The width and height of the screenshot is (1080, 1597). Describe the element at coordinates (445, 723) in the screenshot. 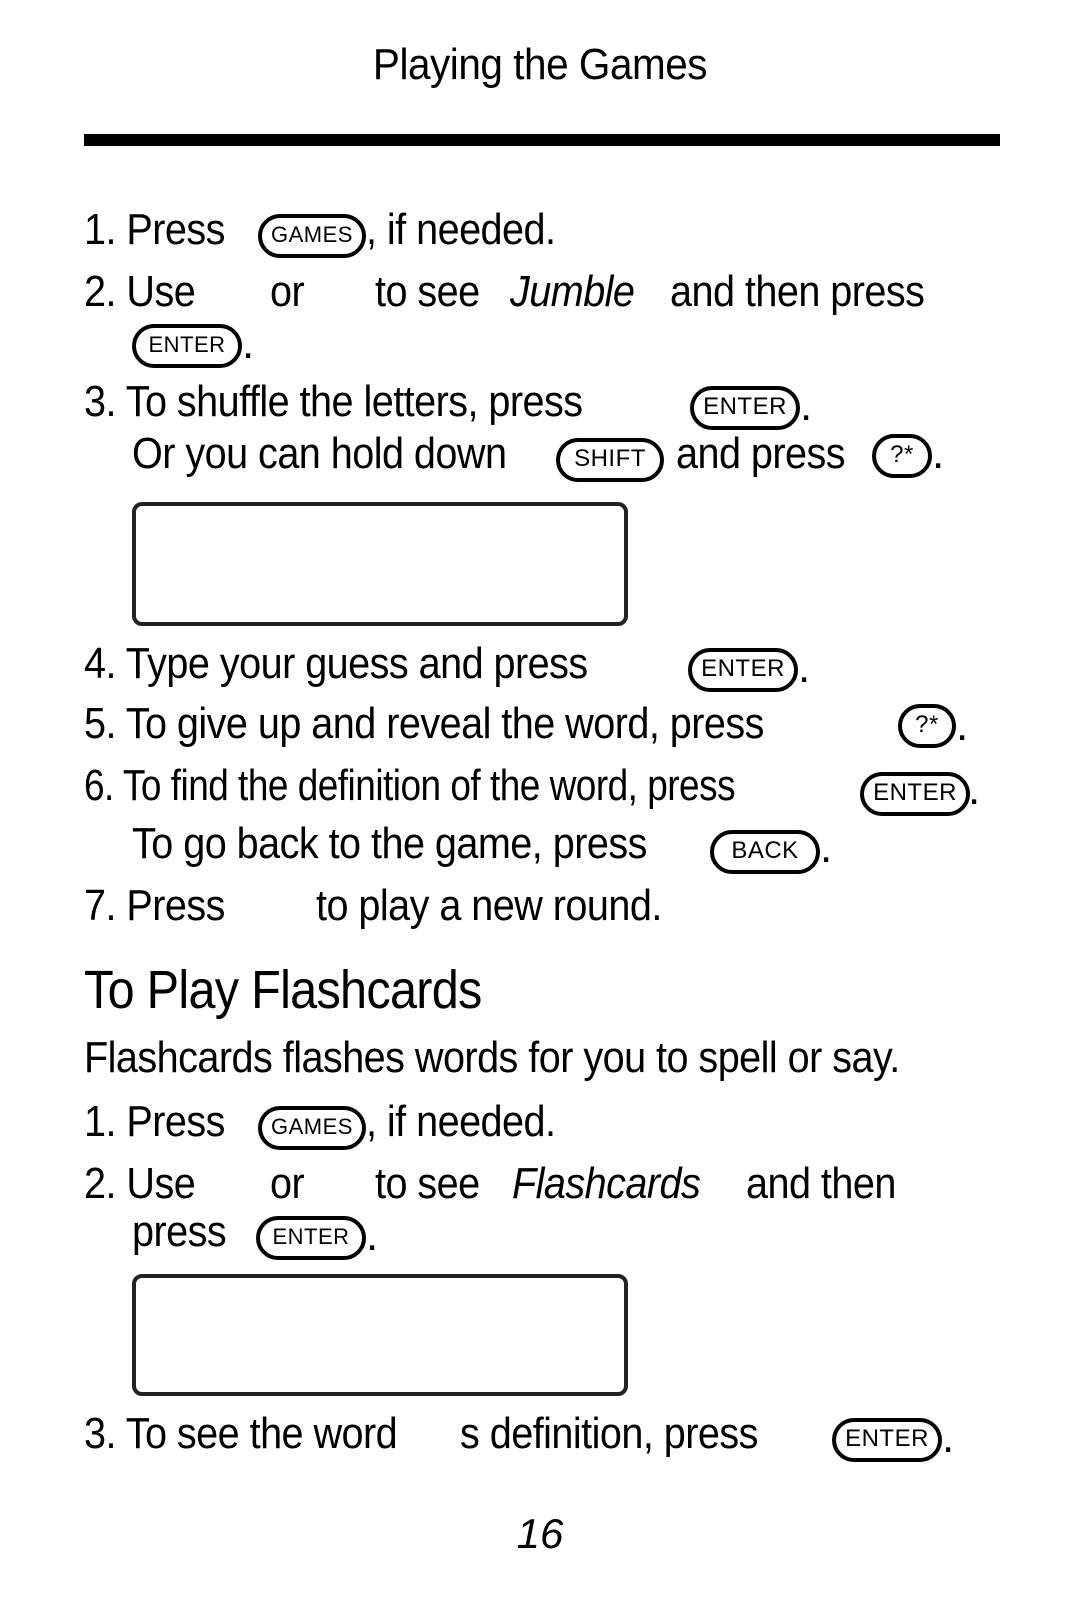

I see `step-text: To give up and reveal the word, press` at that location.